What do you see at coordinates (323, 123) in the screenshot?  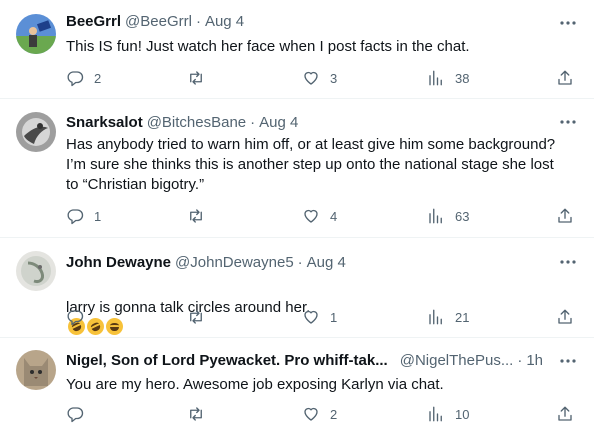 I see `tweet-header: Snarksalot @BitchesBane · Aug 4` at bounding box center [323, 123].